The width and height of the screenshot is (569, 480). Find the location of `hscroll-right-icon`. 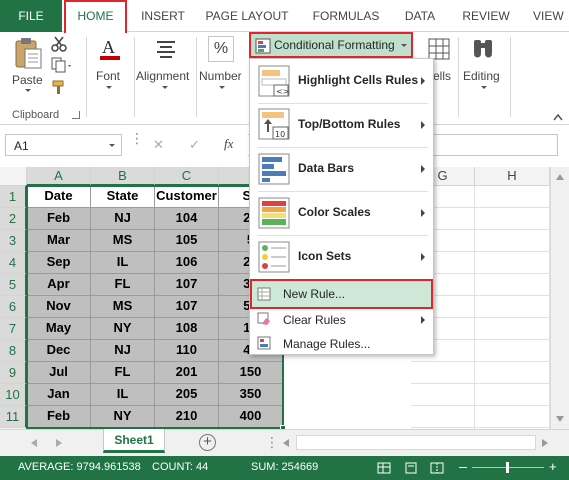

hscroll-right-icon is located at coordinates (545, 443).